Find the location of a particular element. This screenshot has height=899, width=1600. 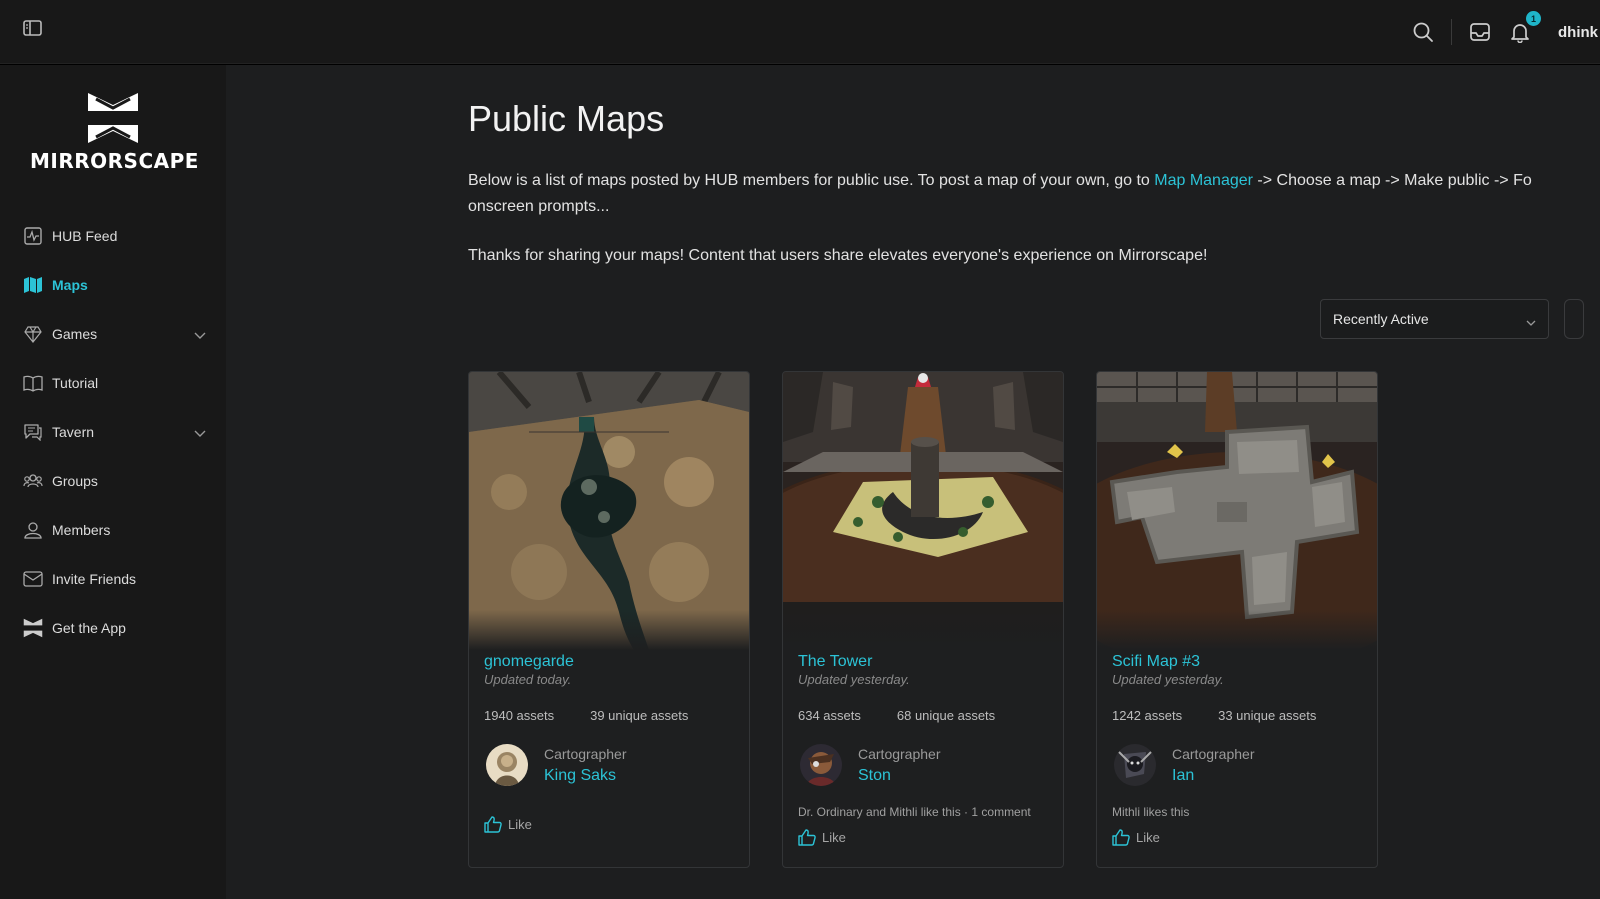

unique-asset-count: 39 unique assets is located at coordinates (639, 715).